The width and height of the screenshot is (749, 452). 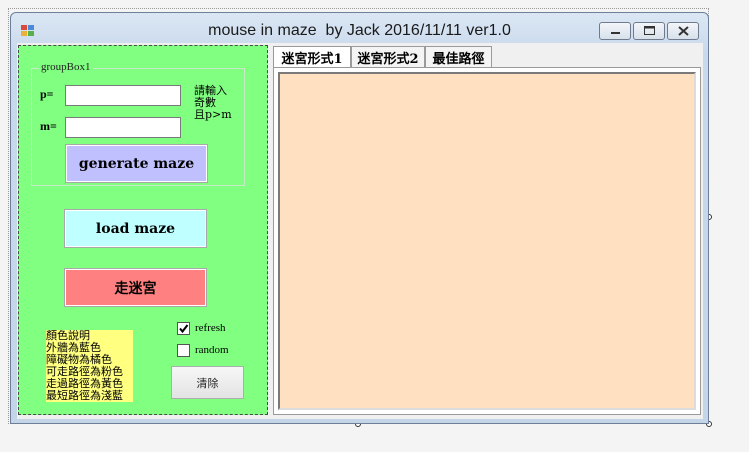 I want to click on tab-best-path: 最佳路徑, so click(x=458, y=56).